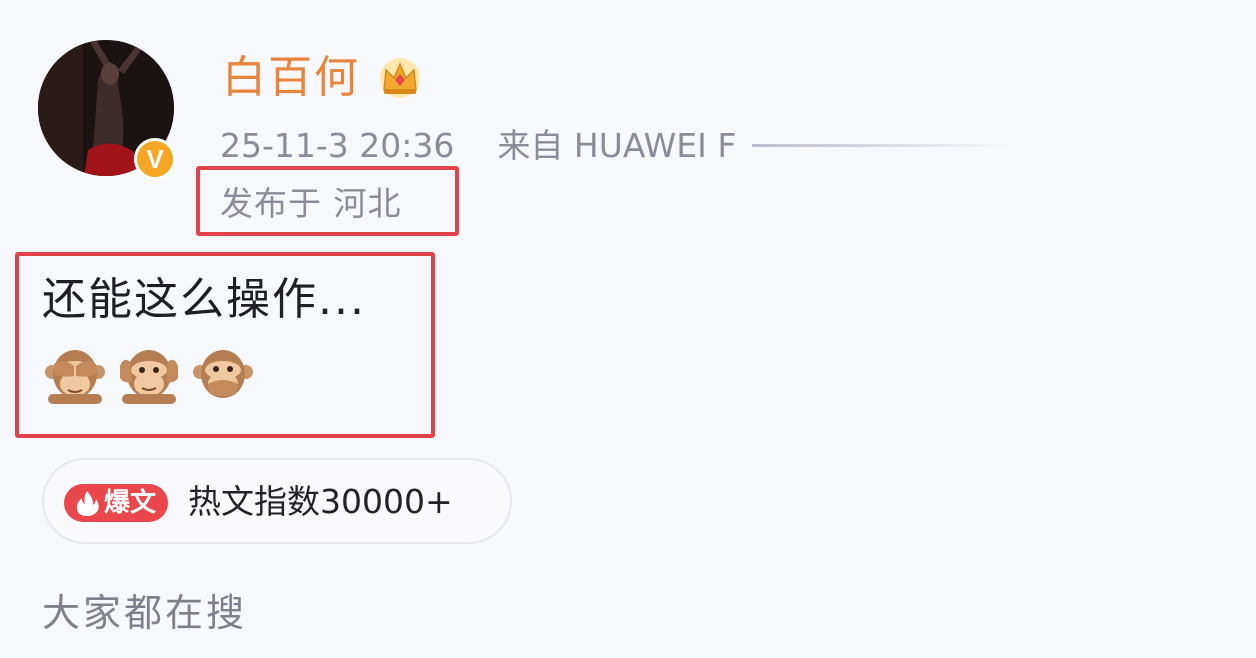  I want to click on hot-badge-label: 爆文, so click(130, 503).